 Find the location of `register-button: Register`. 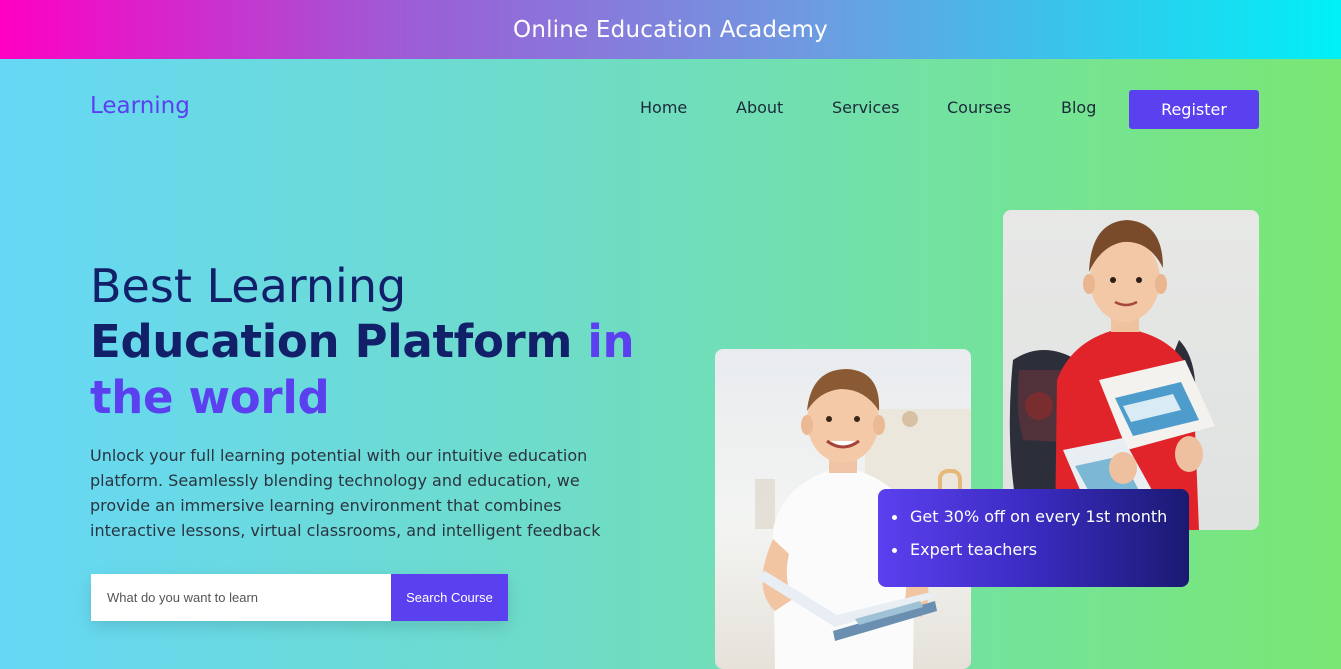

register-button: Register is located at coordinates (1194, 109).